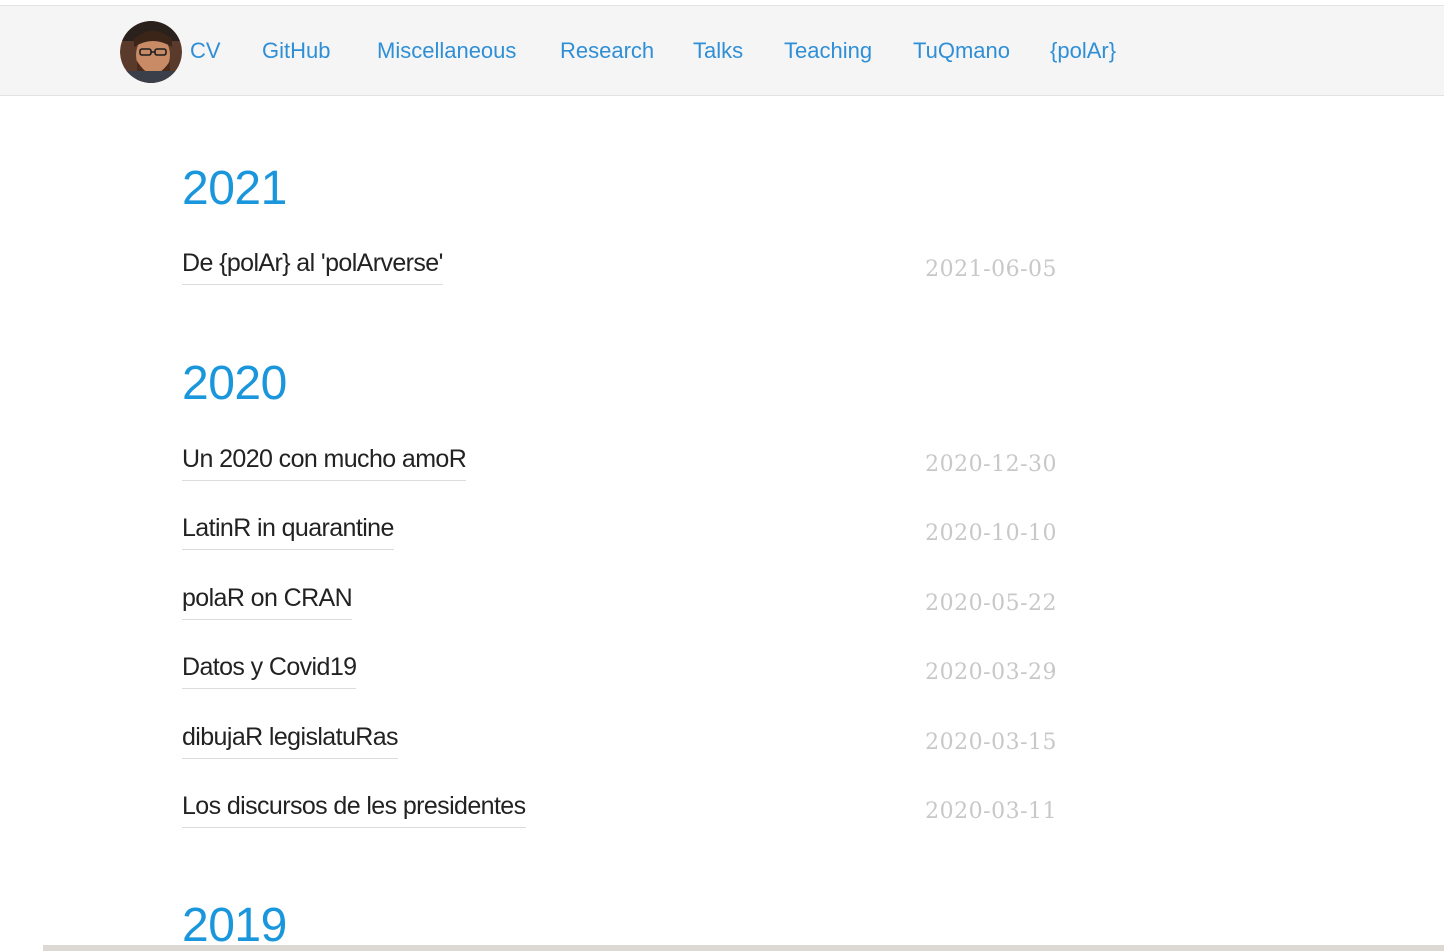 This screenshot has height=951, width=1444. What do you see at coordinates (324, 461) in the screenshot?
I see `post-link: Un 2020 con mucho amoR` at bounding box center [324, 461].